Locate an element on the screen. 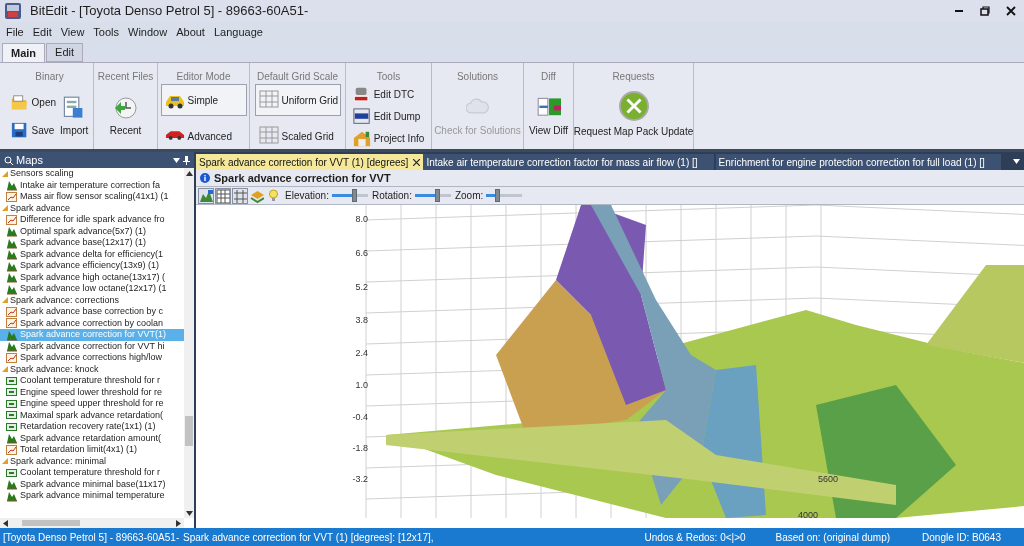 The width and height of the screenshot is (1024, 546). tree-item: Intake air temperature correction fa is located at coordinates (92, 185).